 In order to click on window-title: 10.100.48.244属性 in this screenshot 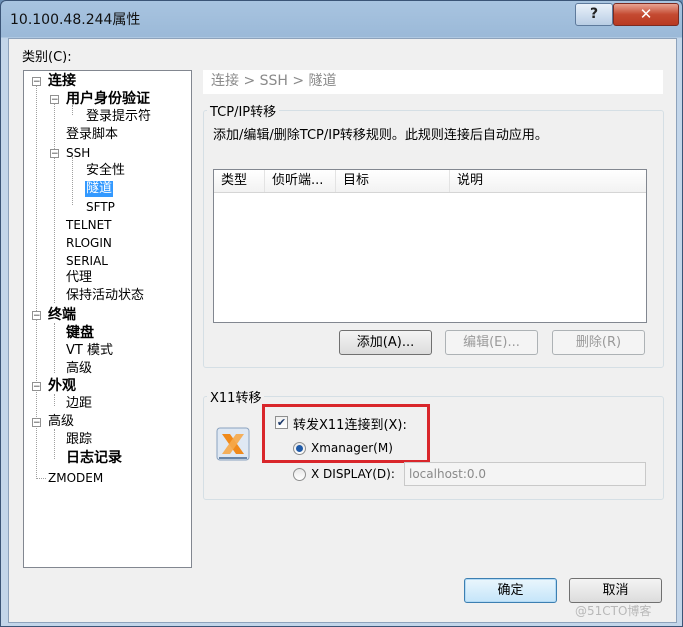, I will do `click(75, 20)`.